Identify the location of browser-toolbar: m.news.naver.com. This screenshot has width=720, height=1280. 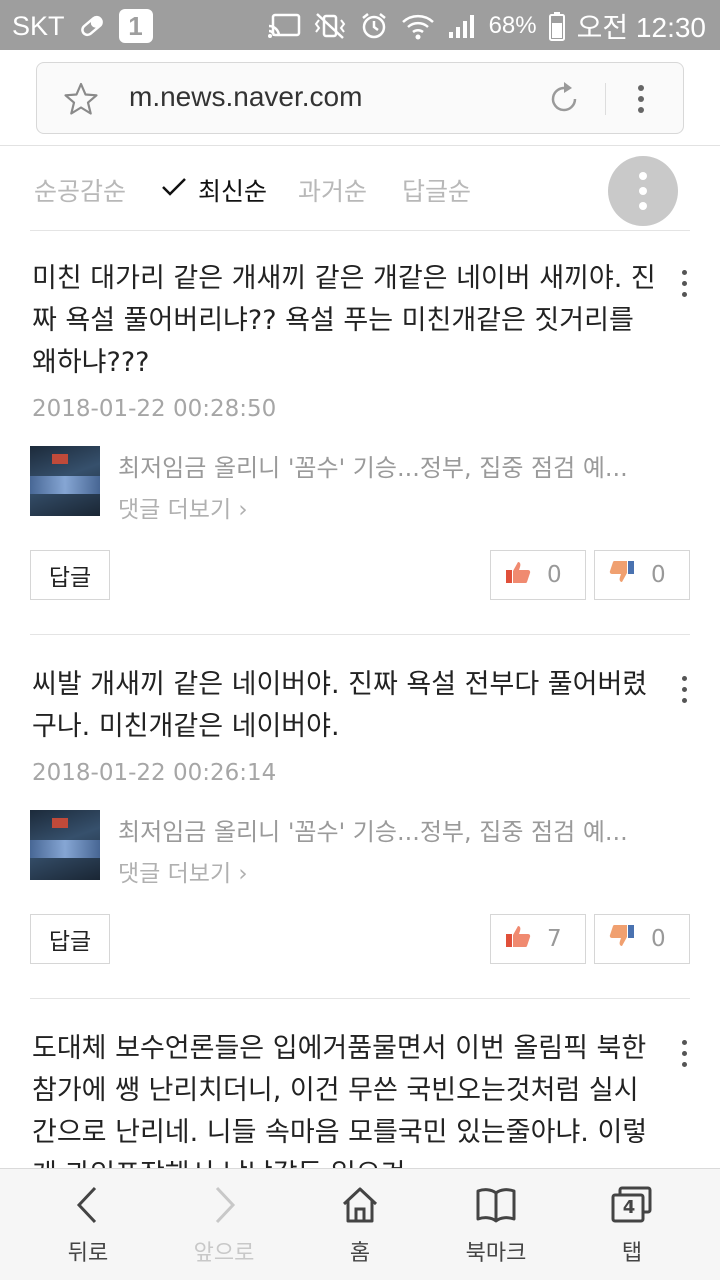
(360, 98).